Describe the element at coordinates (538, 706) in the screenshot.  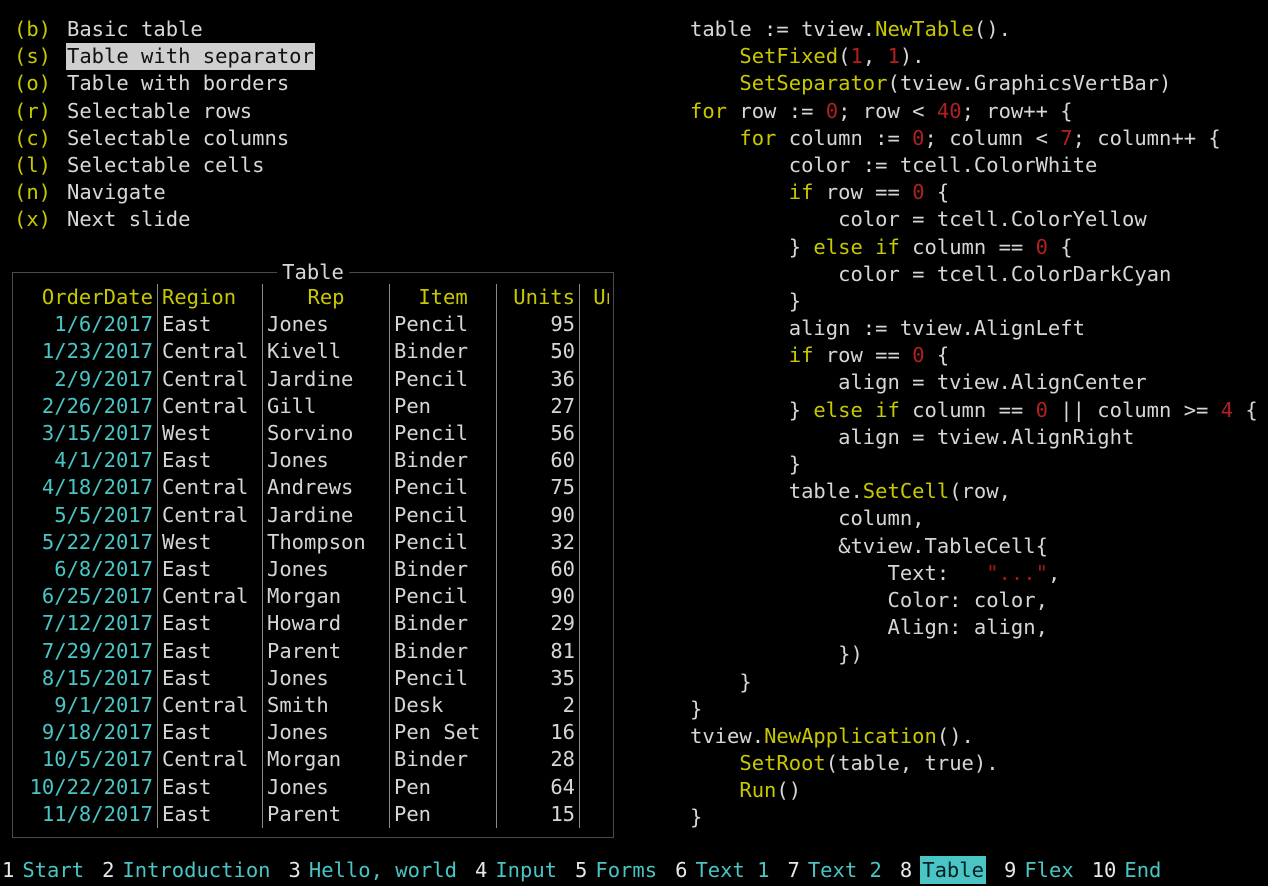
I see `table-cell: 2` at that location.